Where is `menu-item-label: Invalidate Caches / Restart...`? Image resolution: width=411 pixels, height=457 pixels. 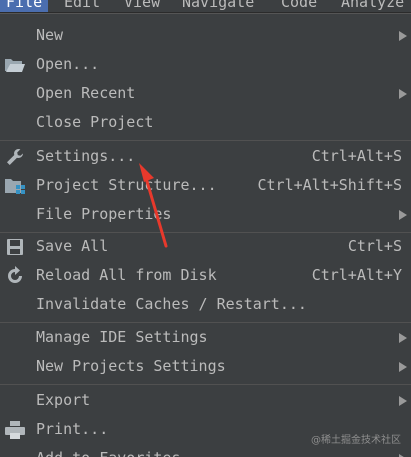 menu-item-label: Invalidate Caches / Restart... is located at coordinates (171, 304).